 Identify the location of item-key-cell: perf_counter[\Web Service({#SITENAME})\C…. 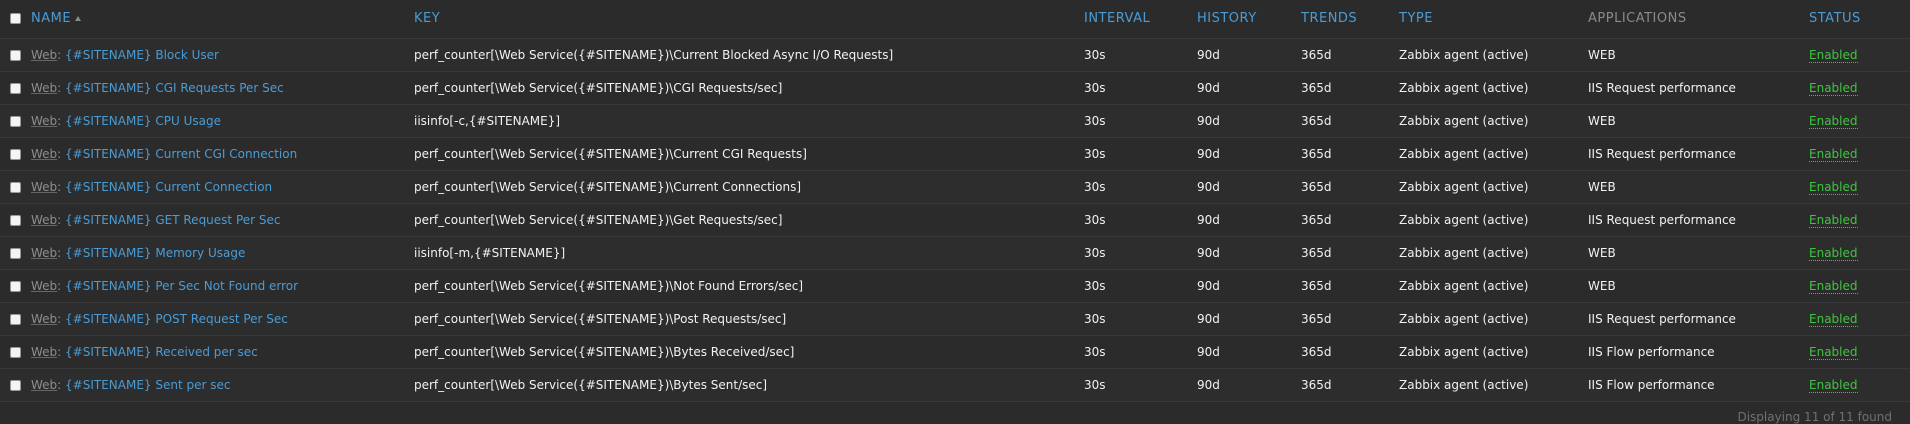
(654, 54).